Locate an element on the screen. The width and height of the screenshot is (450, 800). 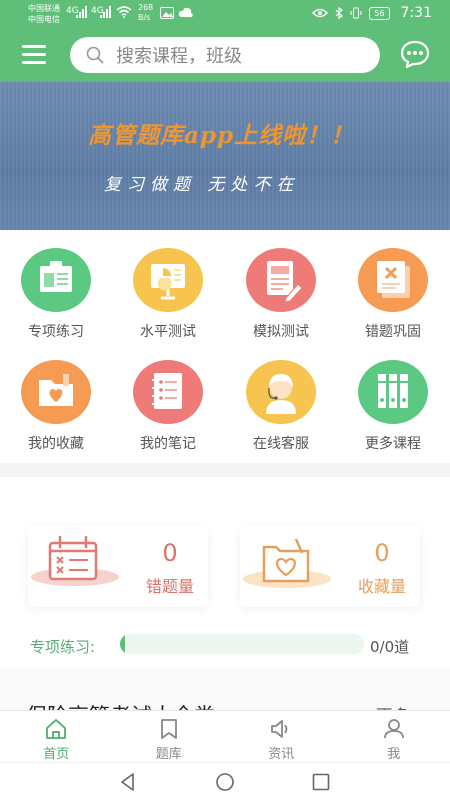
nav-item-home: 首页 is located at coordinates (56, 736).